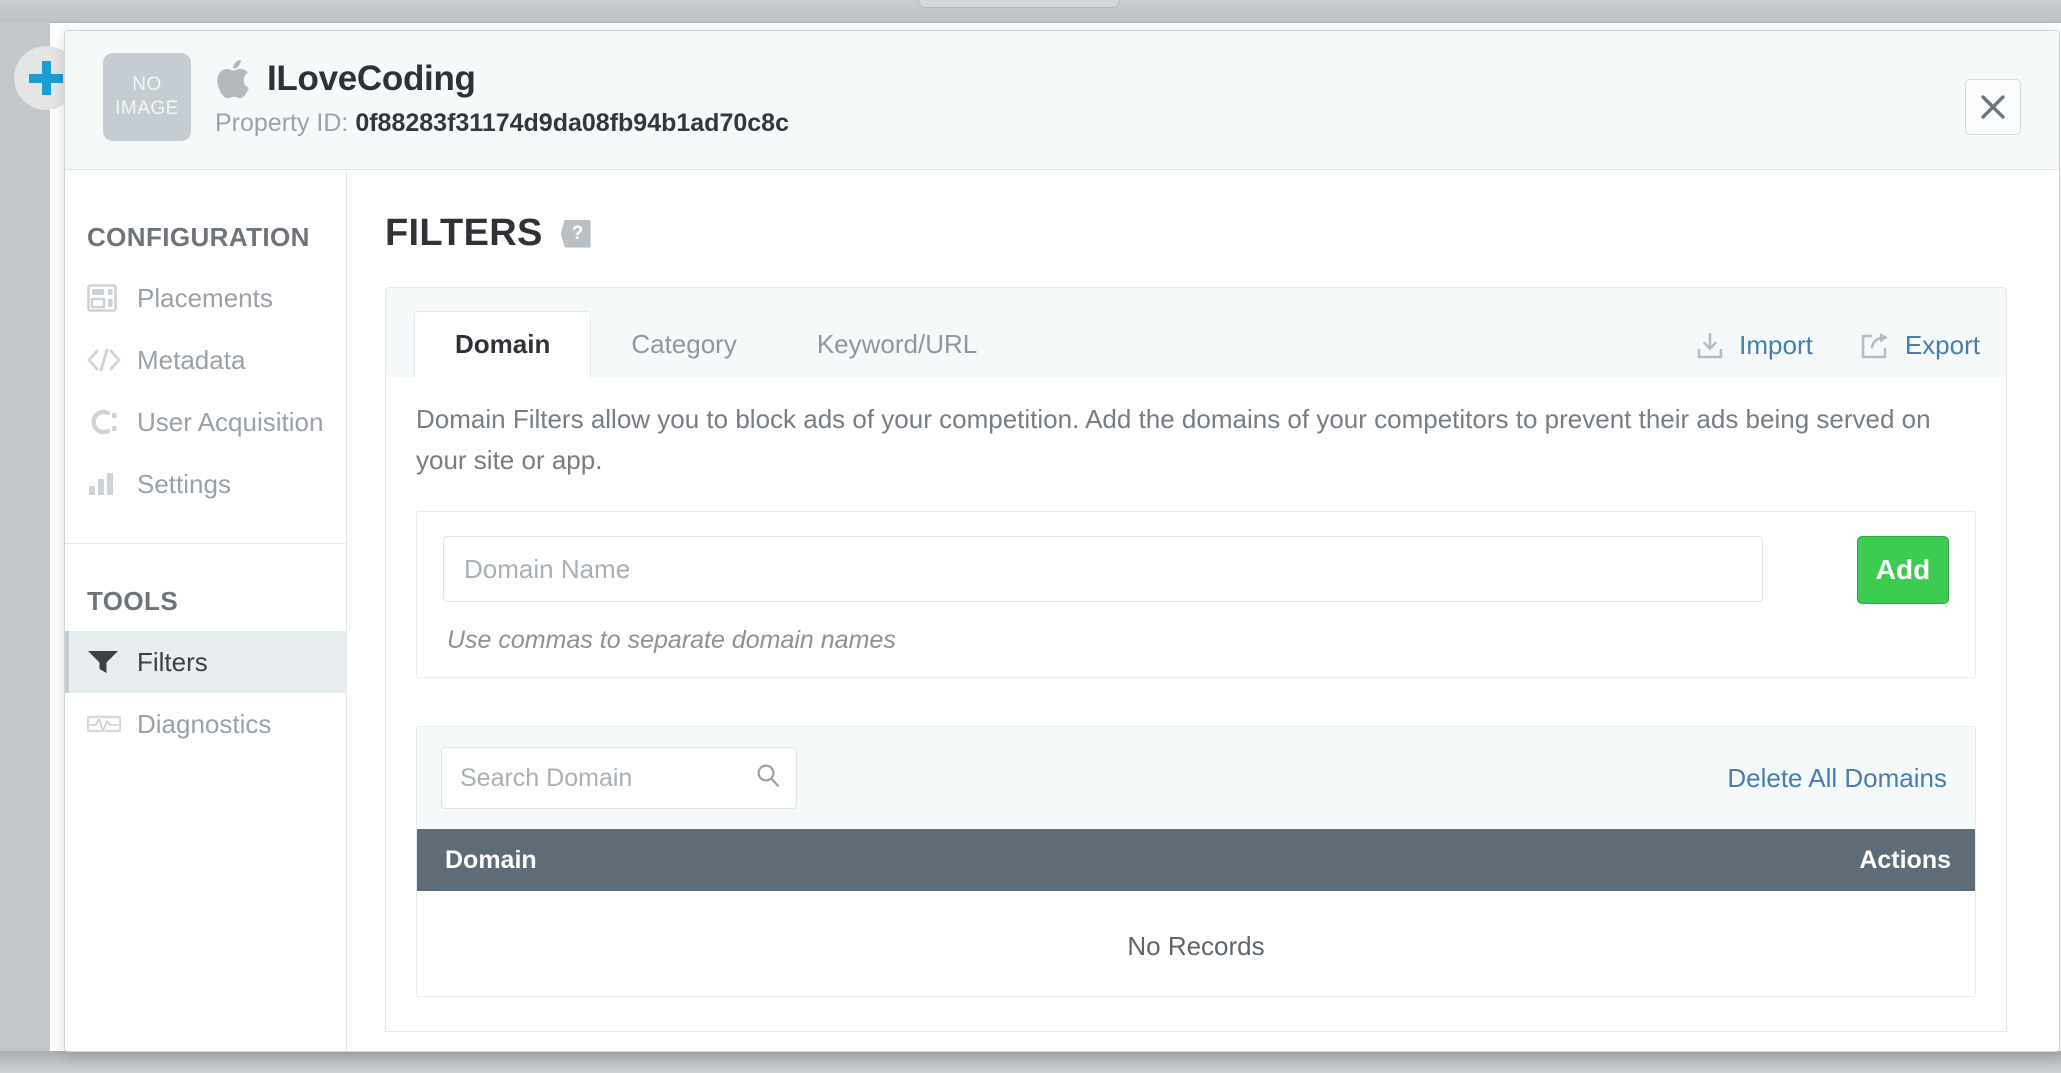  I want to click on export-label: Export, so click(1942, 345).